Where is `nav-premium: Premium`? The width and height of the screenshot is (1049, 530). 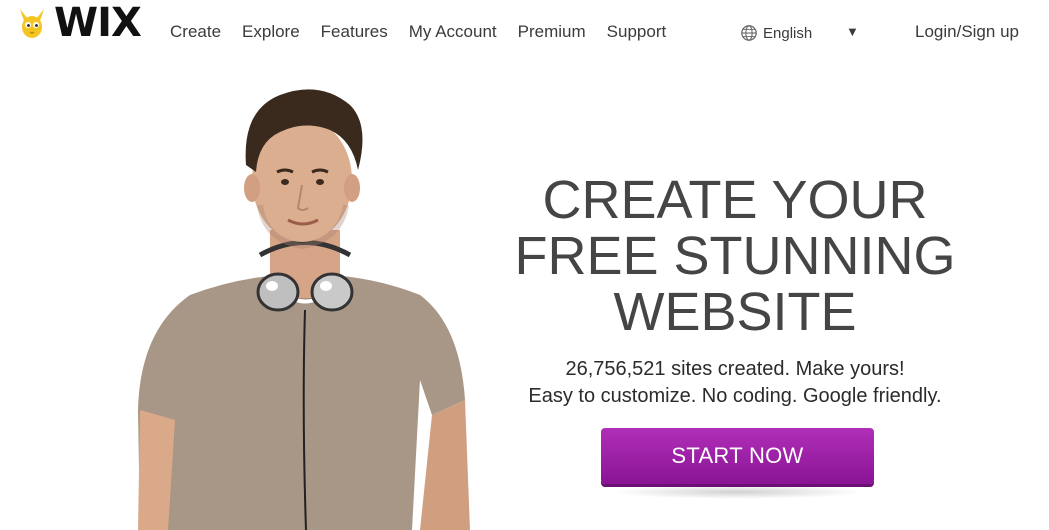 nav-premium: Premium is located at coordinates (552, 32).